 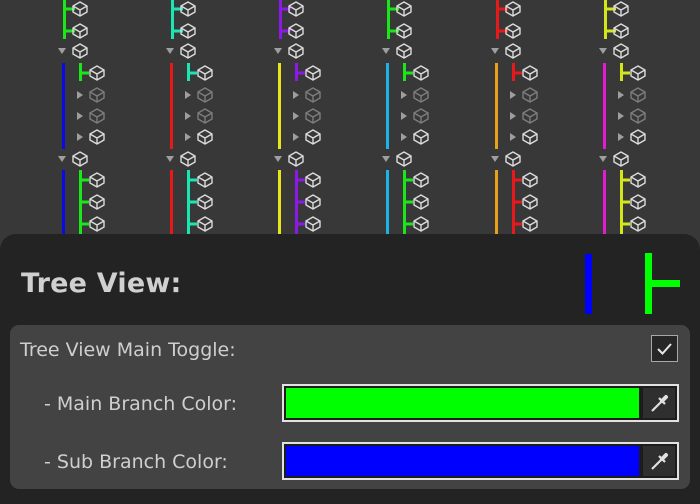 I want to click on checkmark-icon, so click(x=664, y=349).